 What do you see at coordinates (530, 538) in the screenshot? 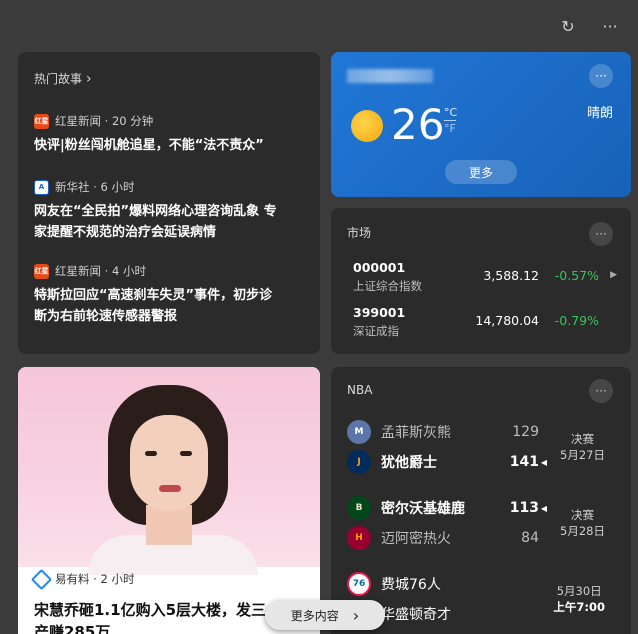
I see `team-score: 84` at bounding box center [530, 538].